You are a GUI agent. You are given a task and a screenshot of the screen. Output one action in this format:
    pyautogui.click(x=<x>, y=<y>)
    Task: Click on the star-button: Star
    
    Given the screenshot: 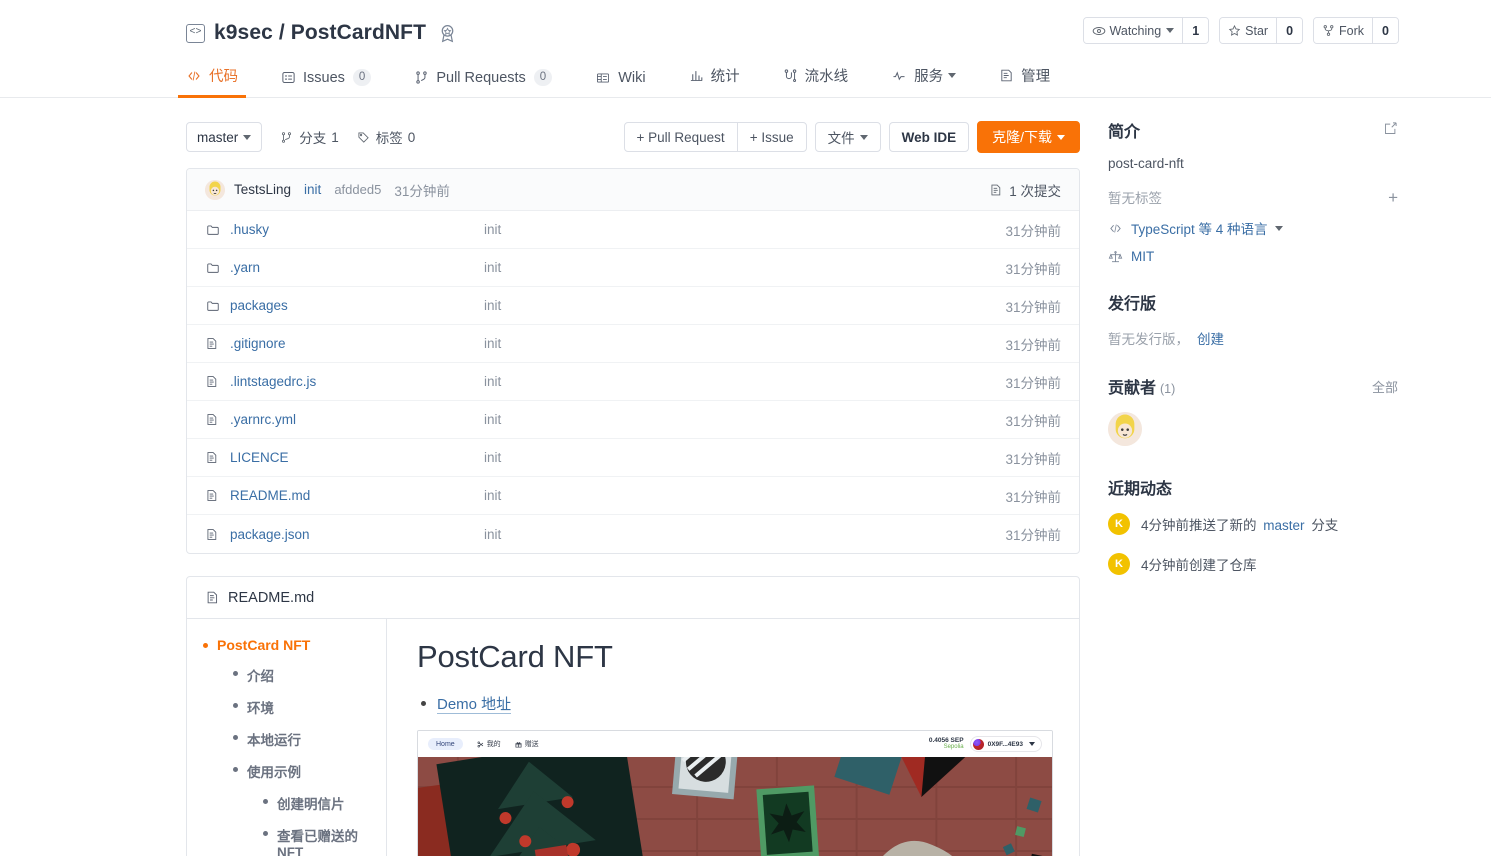 What is the action you would take?
    pyautogui.click(x=1248, y=30)
    